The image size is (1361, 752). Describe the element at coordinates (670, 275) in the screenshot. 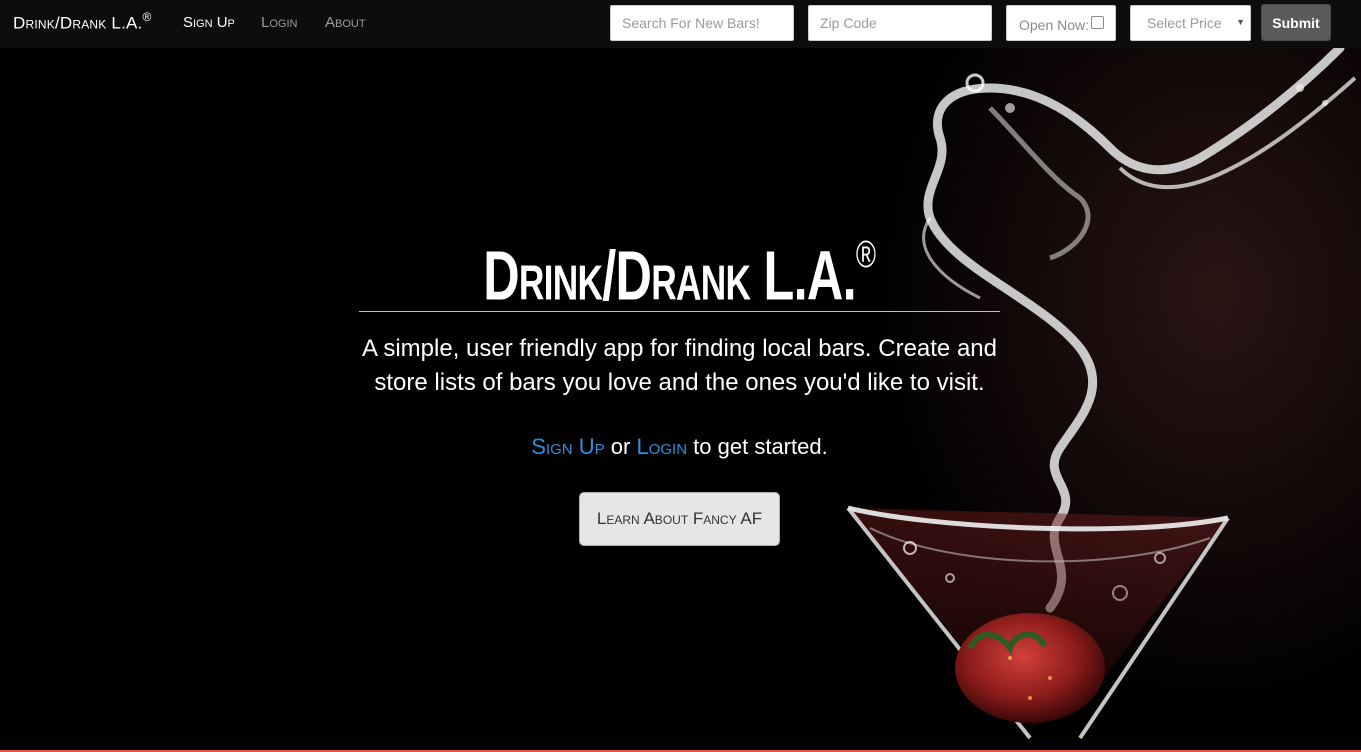

I see `hero-title-text: Drink/Drank L.A.` at that location.